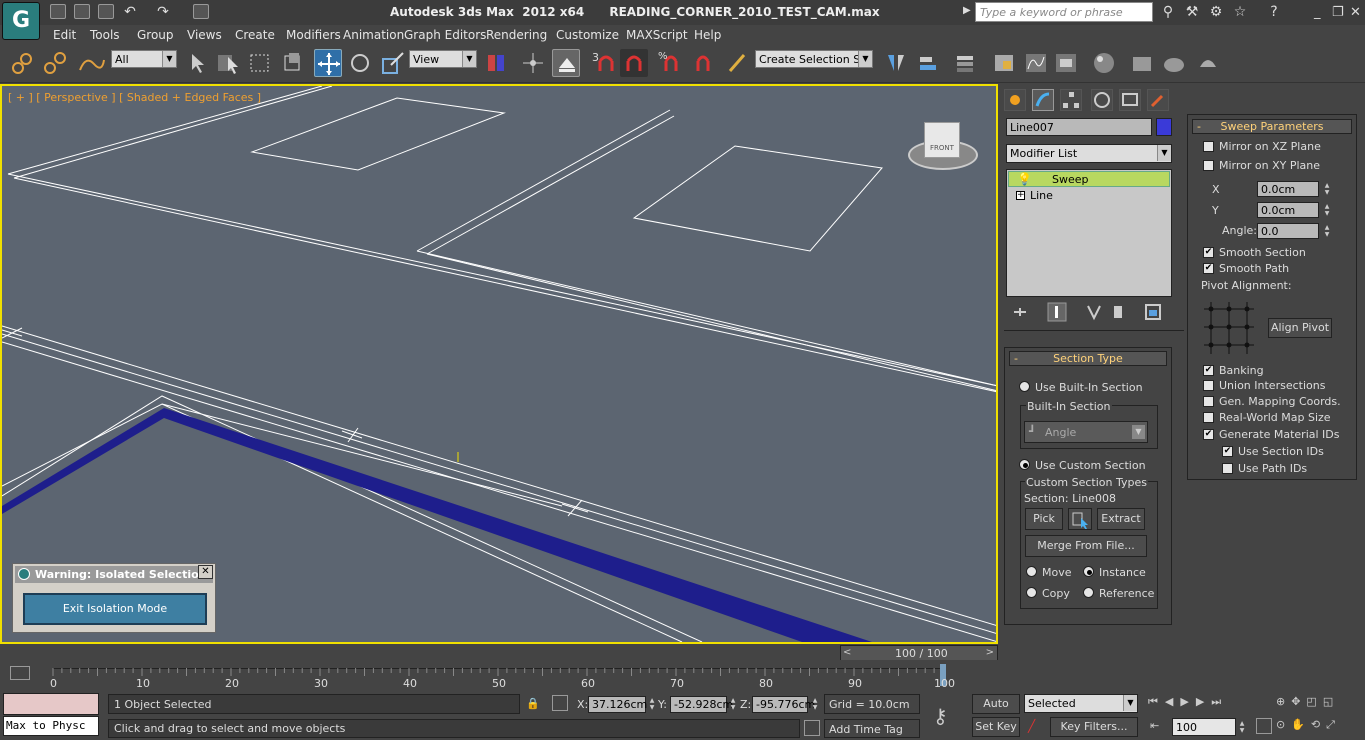 The height and width of the screenshot is (740, 1365). What do you see at coordinates (92, 65) in the screenshot?
I see `bind-space-warp-icon` at bounding box center [92, 65].